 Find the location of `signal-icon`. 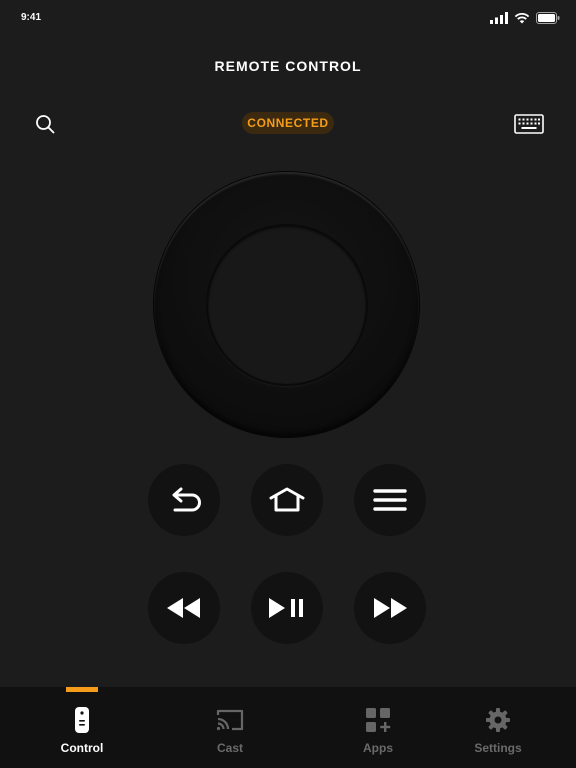

signal-icon is located at coordinates (499, 18).